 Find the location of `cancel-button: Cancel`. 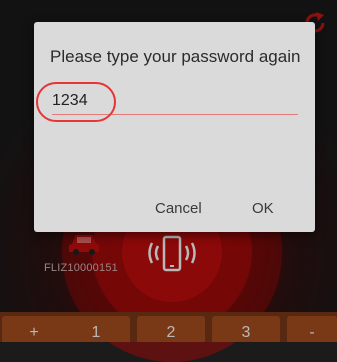

cancel-button: Cancel is located at coordinates (178, 208).